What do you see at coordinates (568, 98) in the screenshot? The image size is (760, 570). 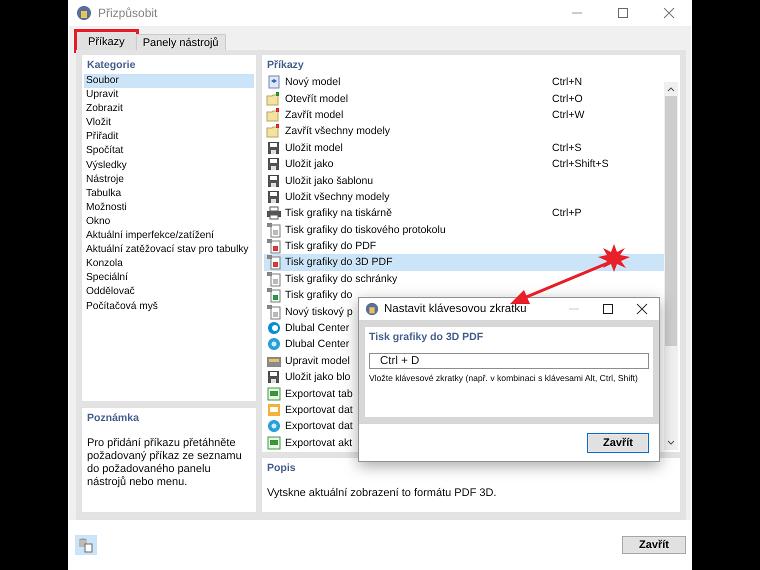 I see `shortcut-text: Ctrl+O` at bounding box center [568, 98].